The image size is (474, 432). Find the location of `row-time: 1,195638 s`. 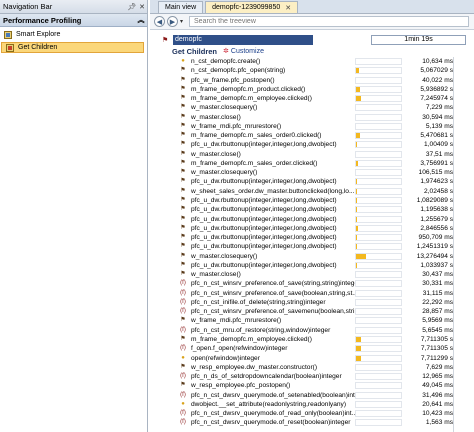

row-time: 1,195638 s is located at coordinates (436, 210).